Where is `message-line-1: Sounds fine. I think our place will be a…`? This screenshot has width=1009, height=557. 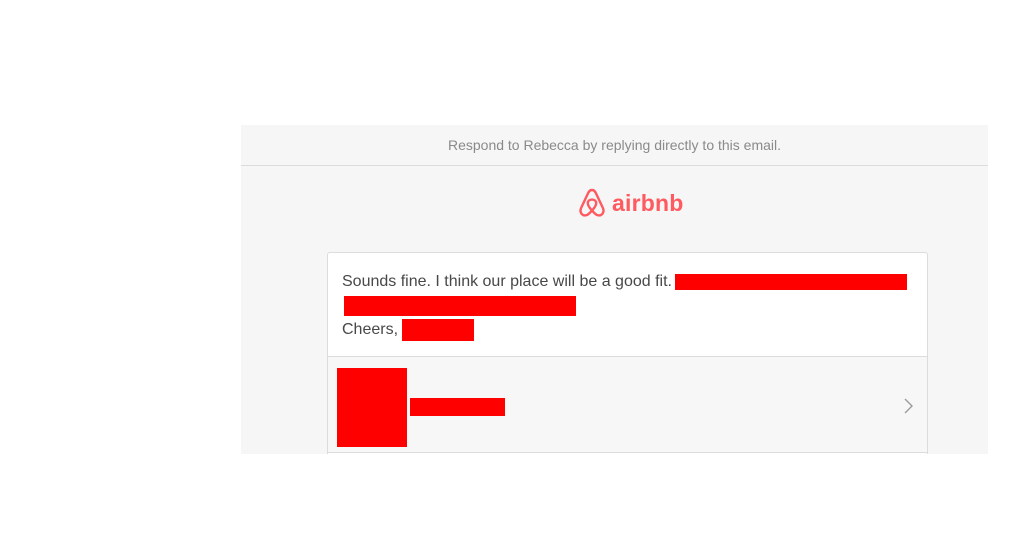 message-line-1: Sounds fine. I think our place will be a… is located at coordinates (627, 282).